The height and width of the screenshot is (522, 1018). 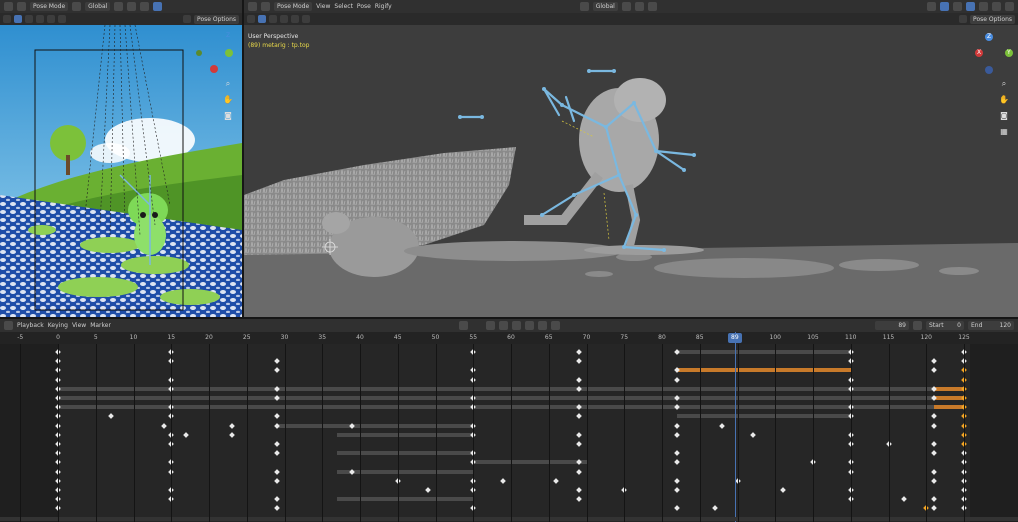 I want to click on play-icon, so click(x=529, y=325).